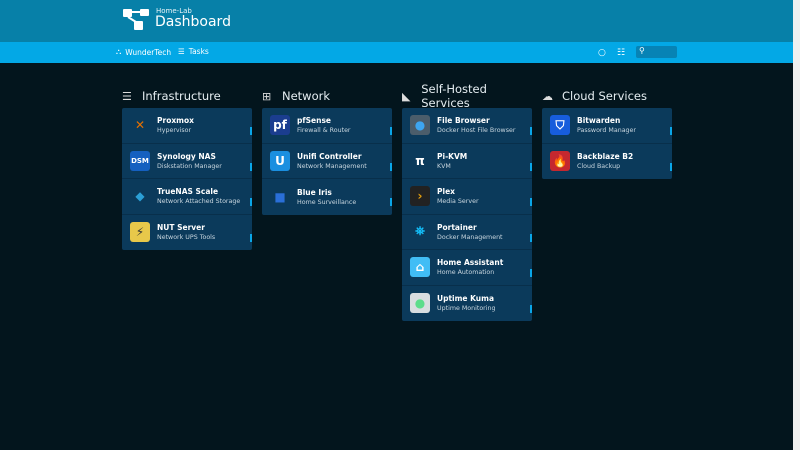  Describe the element at coordinates (193, 22) in the screenshot. I see `page-title: Dashboard` at that location.